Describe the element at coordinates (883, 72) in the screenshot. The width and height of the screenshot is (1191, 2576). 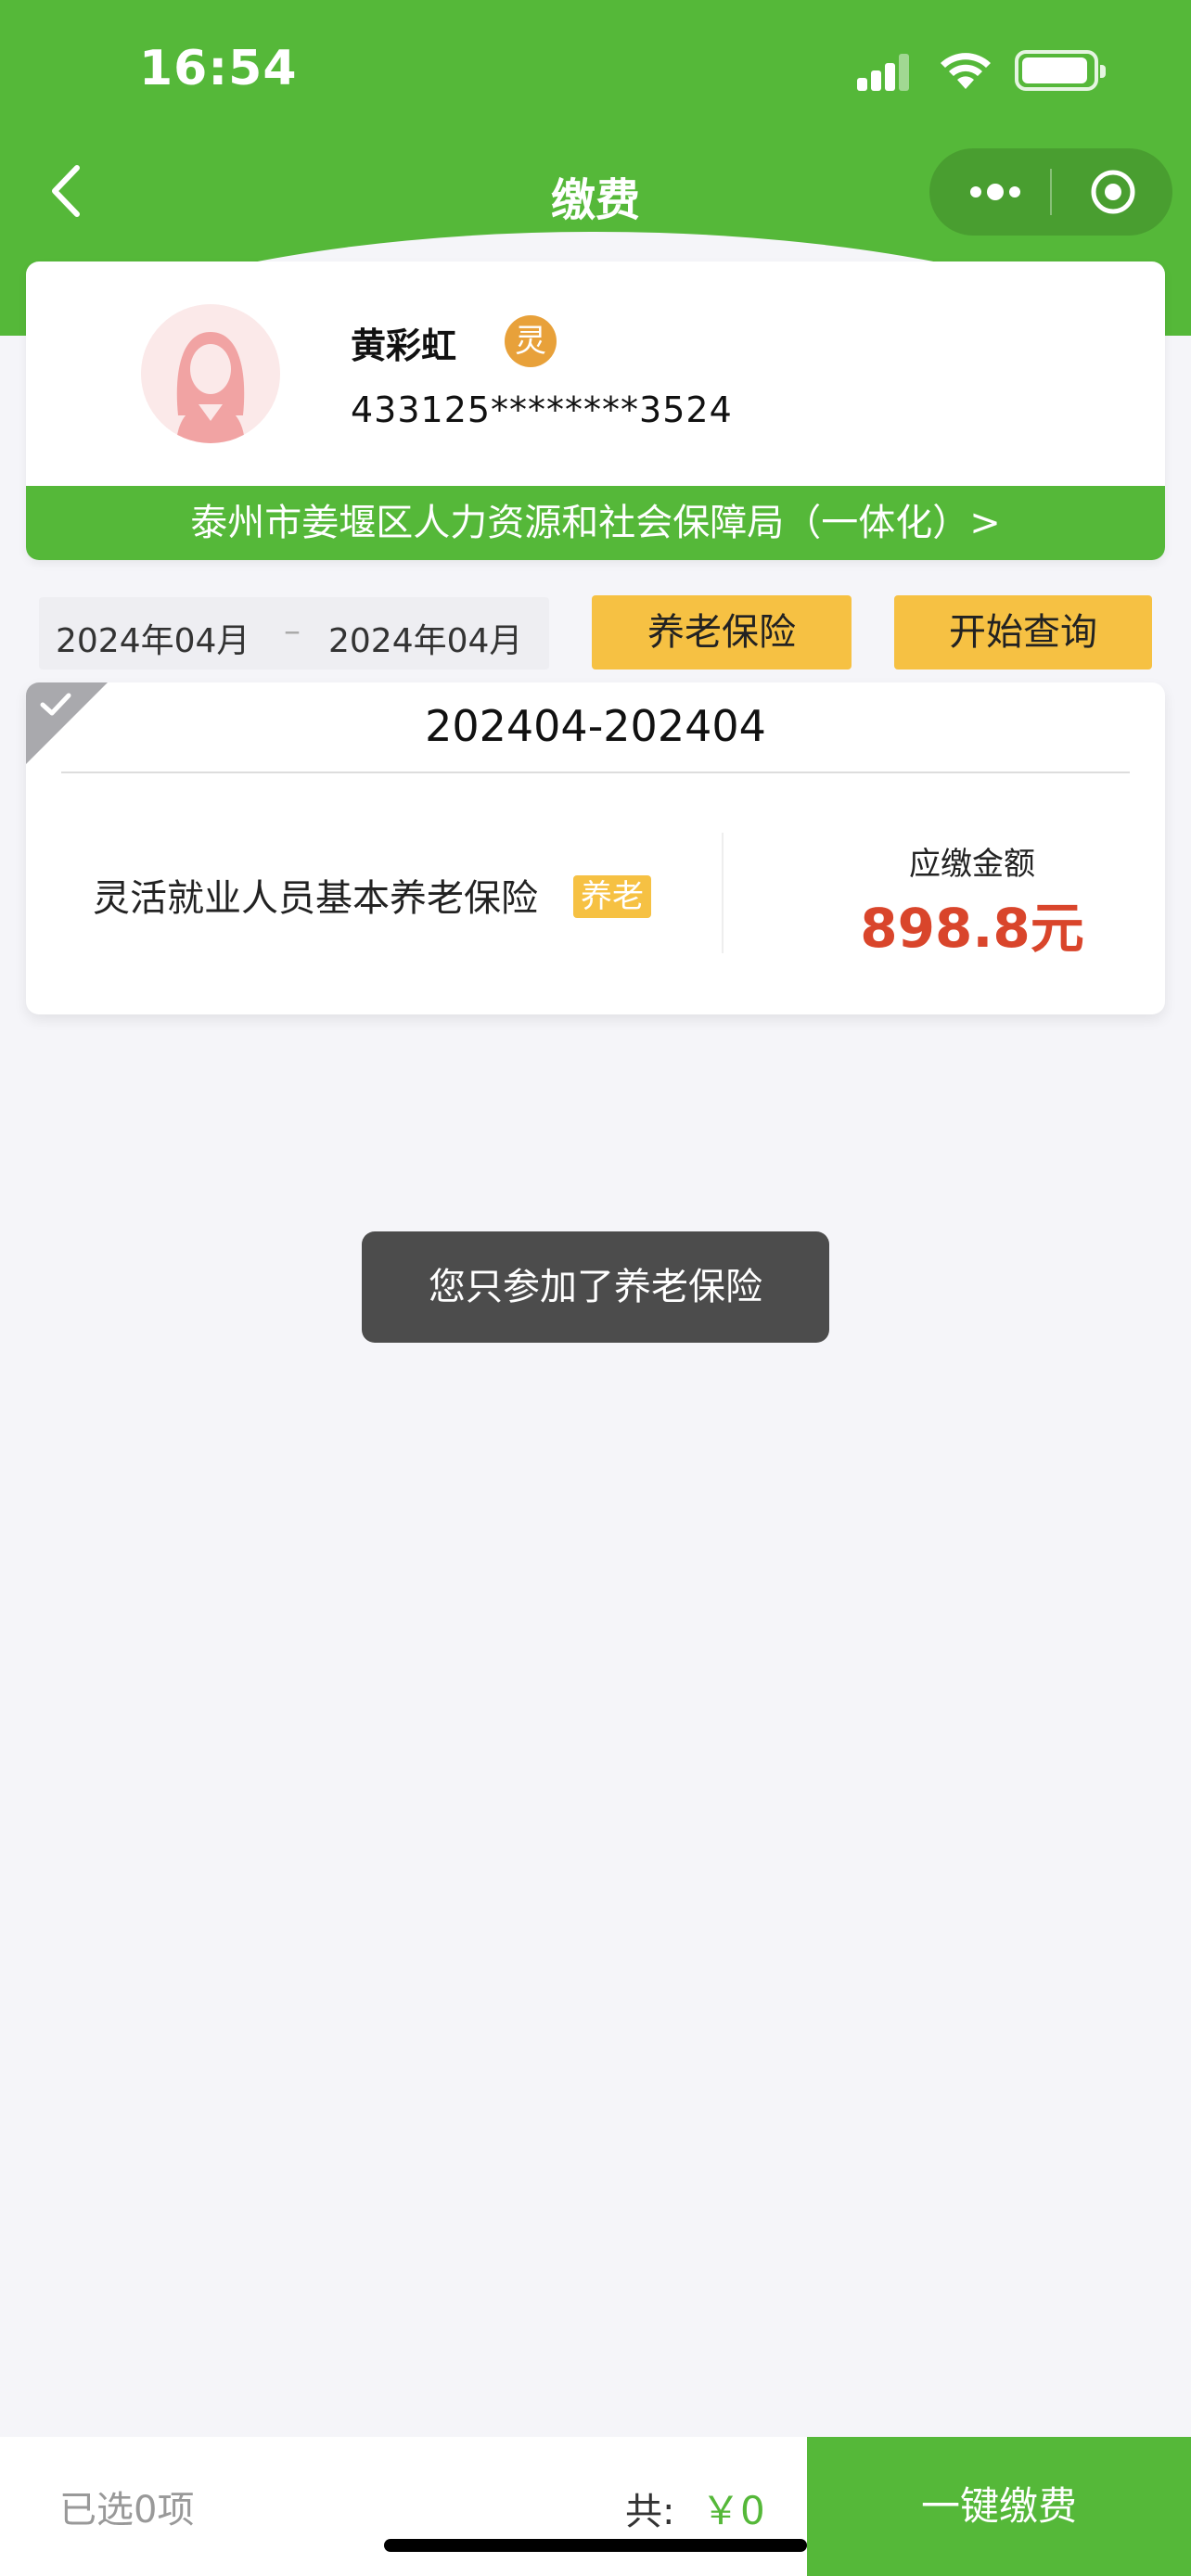
I see `signal-icon` at that location.